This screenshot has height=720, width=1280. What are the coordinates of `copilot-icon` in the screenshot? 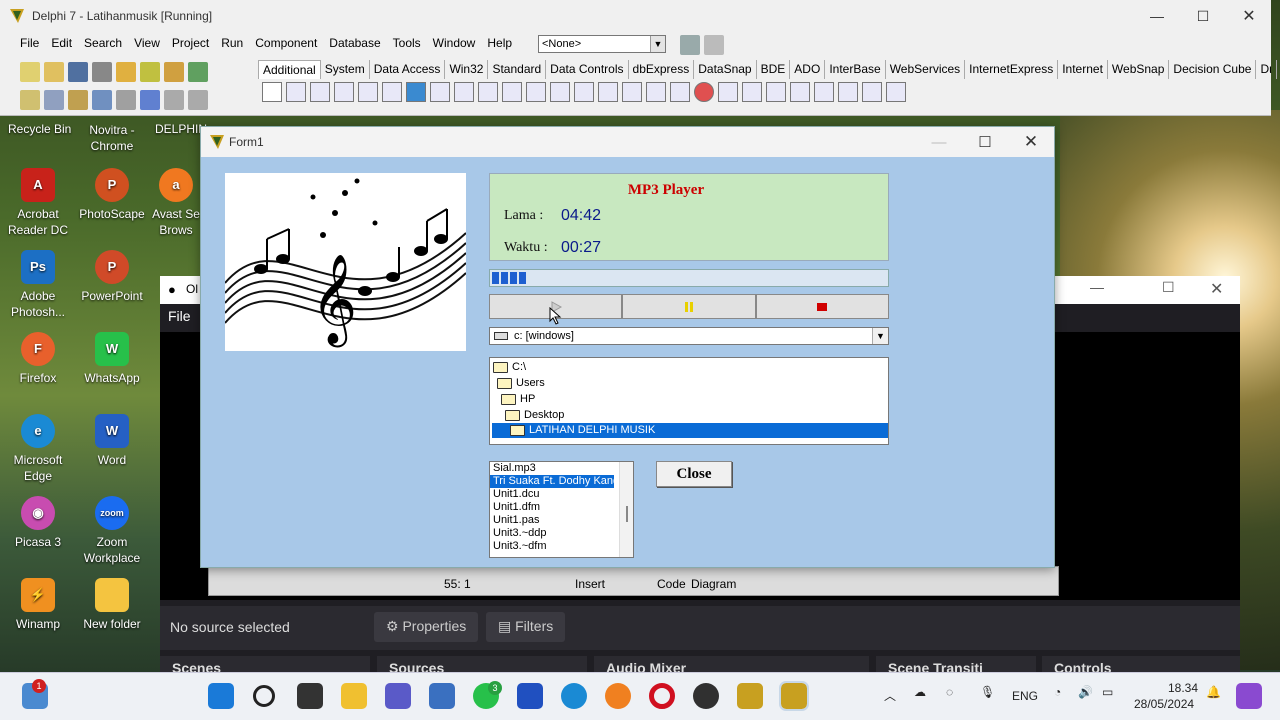 It's located at (1249, 696).